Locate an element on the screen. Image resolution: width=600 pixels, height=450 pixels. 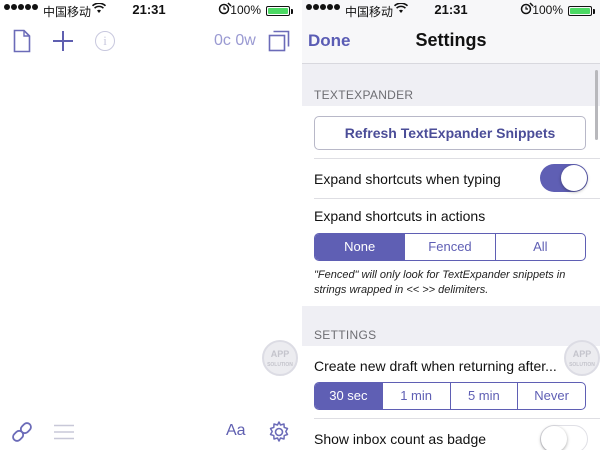
refresh-snippets-button: Refresh TextExpander Snippets is located at coordinates (450, 133).